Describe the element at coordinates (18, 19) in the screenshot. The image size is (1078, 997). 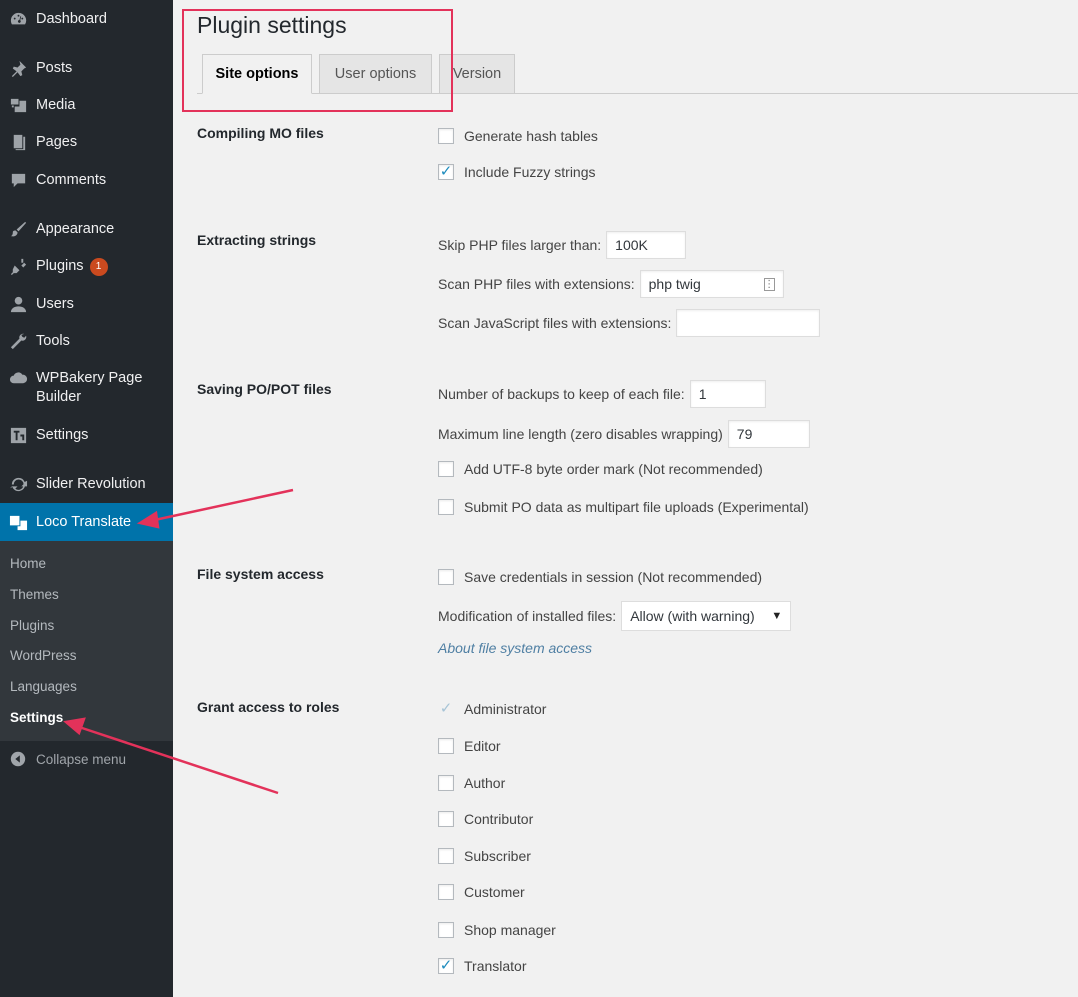
I see `dashboard-icon` at that location.